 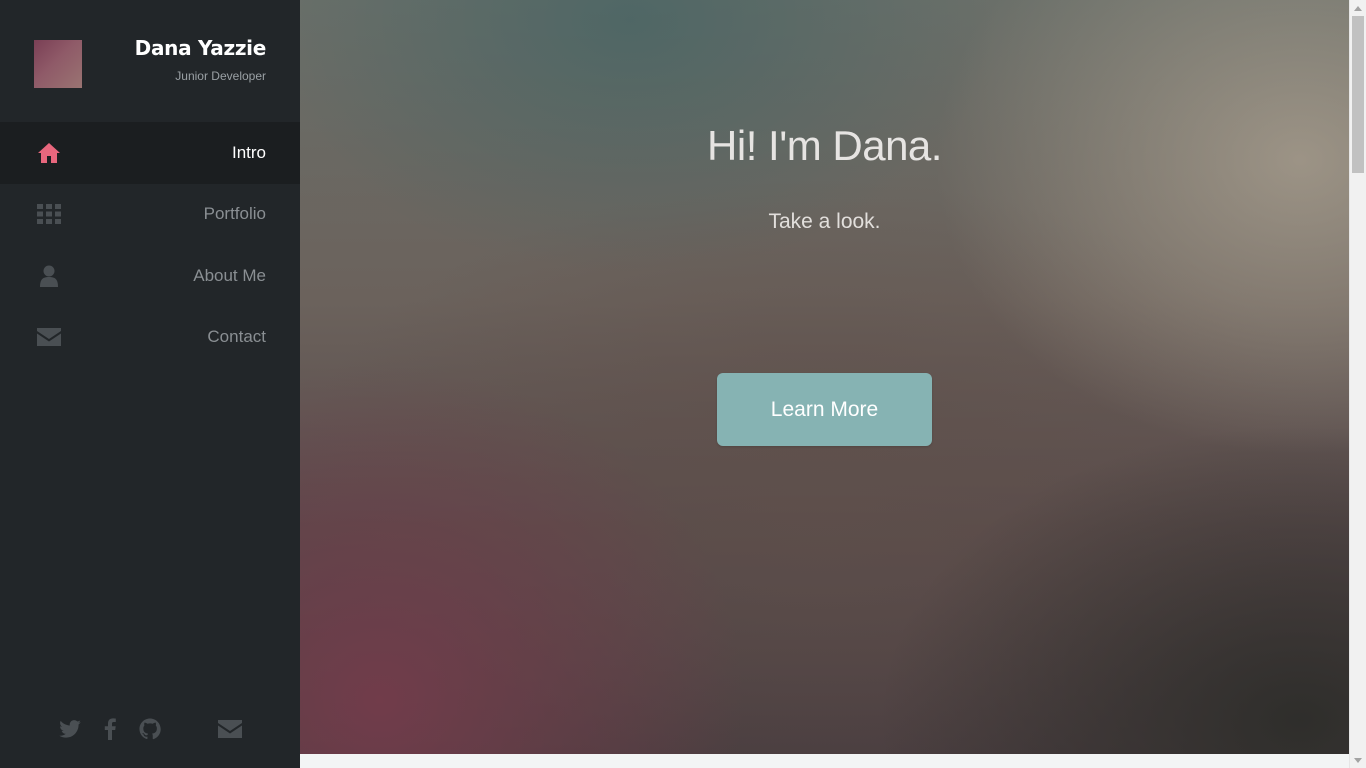 What do you see at coordinates (1358, 8) in the screenshot?
I see `scroll-up-arrow-icon` at bounding box center [1358, 8].